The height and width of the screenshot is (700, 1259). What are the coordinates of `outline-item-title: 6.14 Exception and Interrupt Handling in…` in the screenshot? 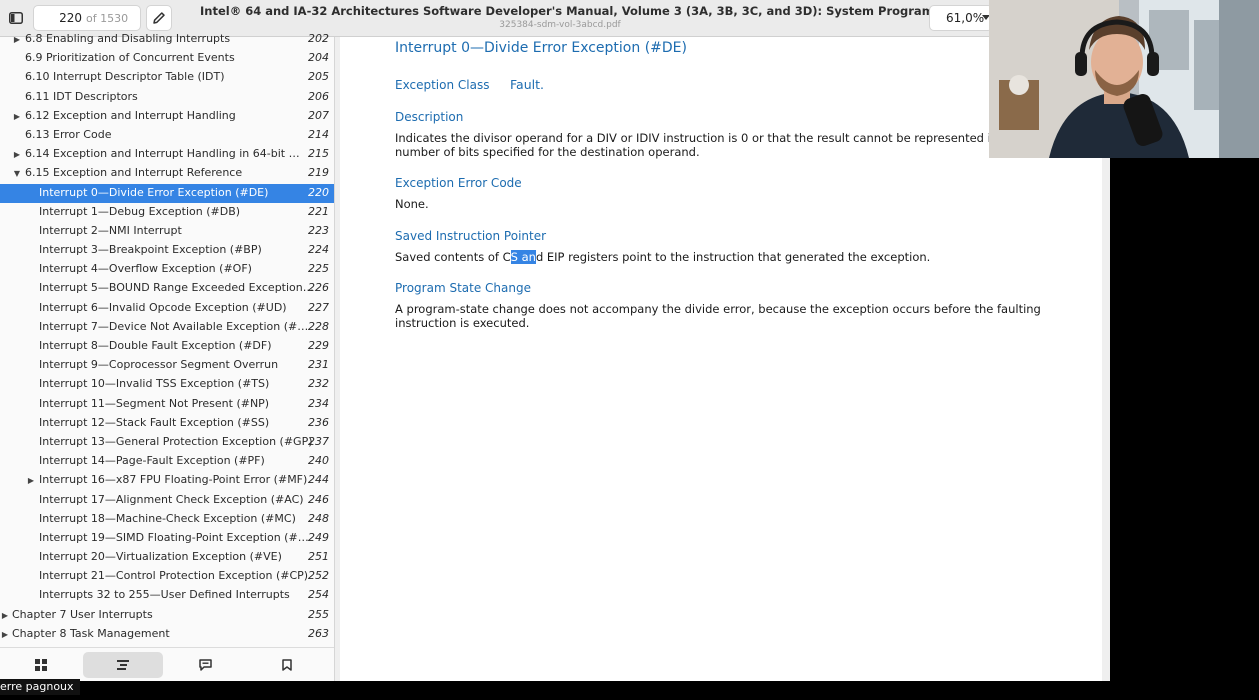 It's located at (162, 154).